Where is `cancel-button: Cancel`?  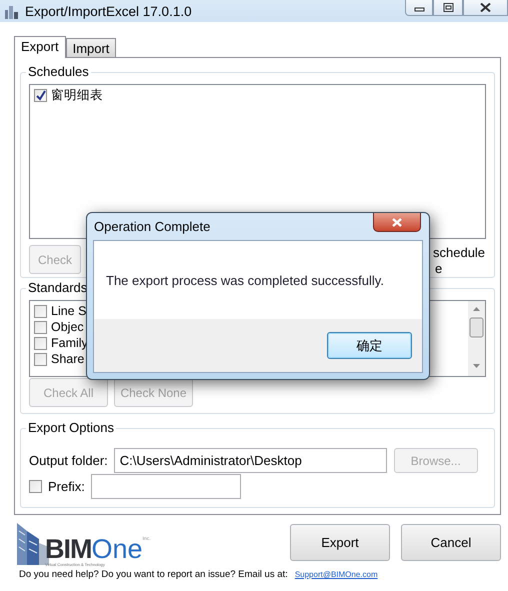 cancel-button: Cancel is located at coordinates (451, 542).